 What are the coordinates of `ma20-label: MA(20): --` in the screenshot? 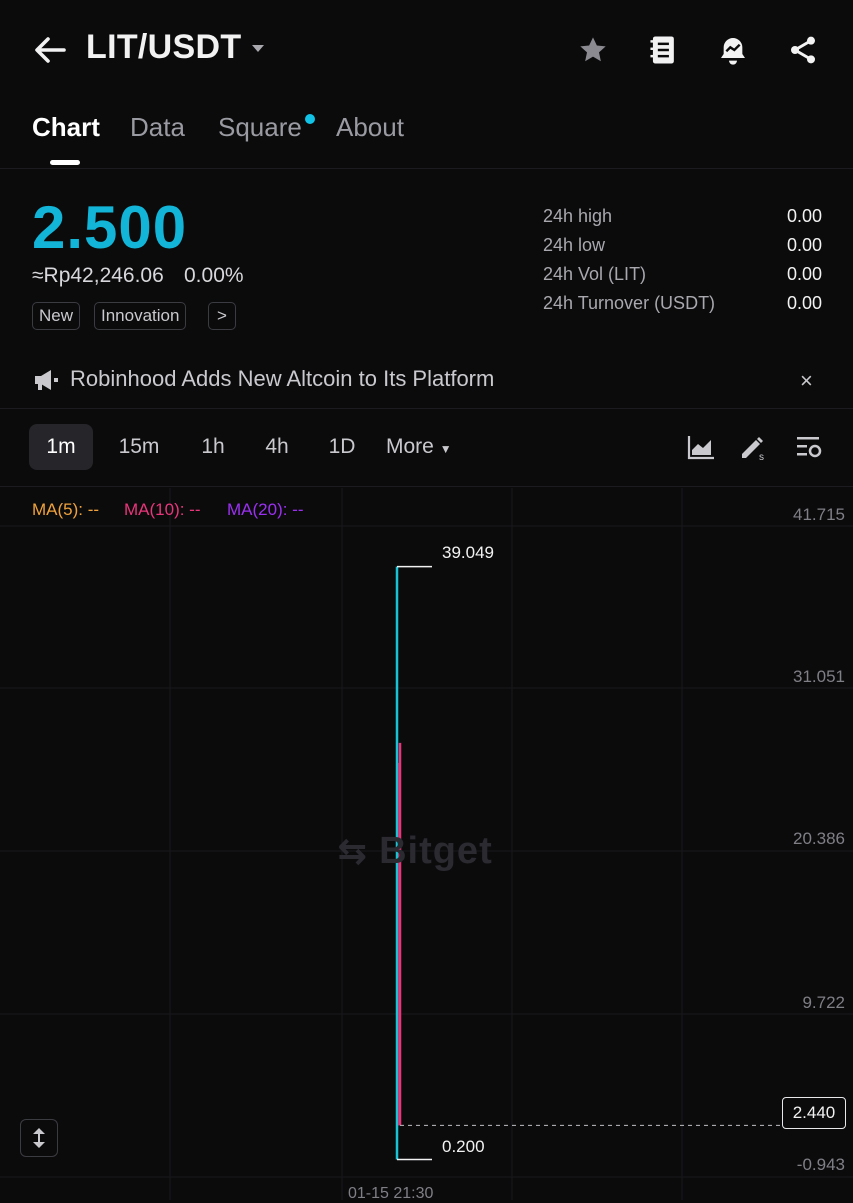 It's located at (265, 509).